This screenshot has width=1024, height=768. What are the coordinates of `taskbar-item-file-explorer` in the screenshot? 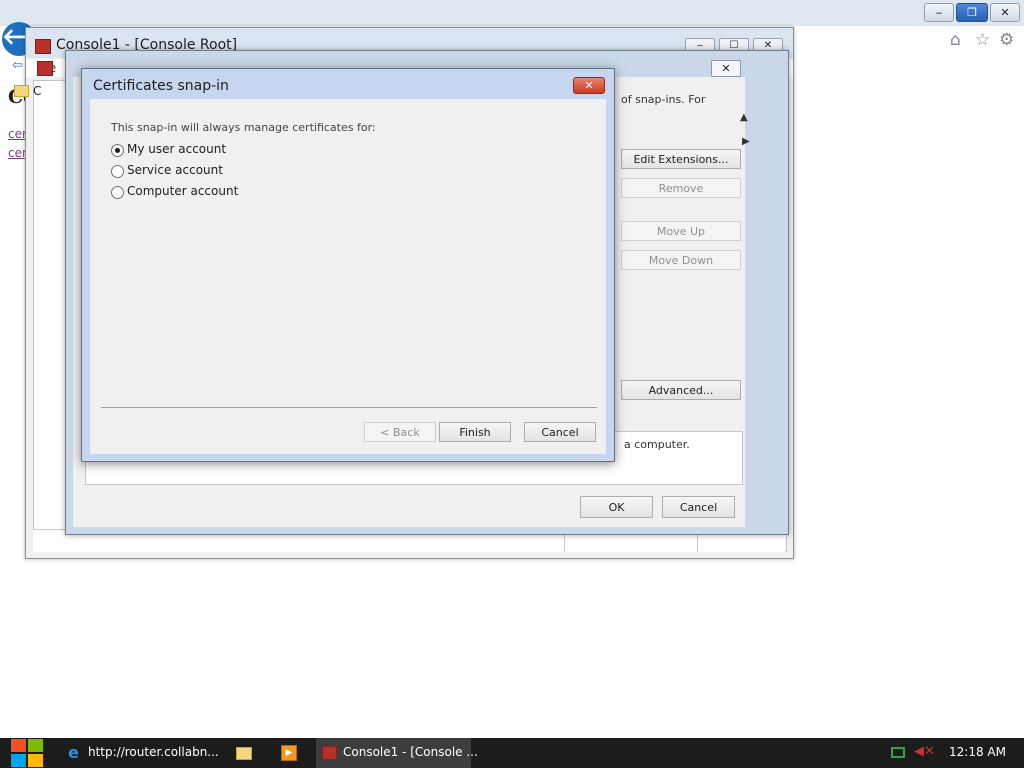 It's located at (243, 753).